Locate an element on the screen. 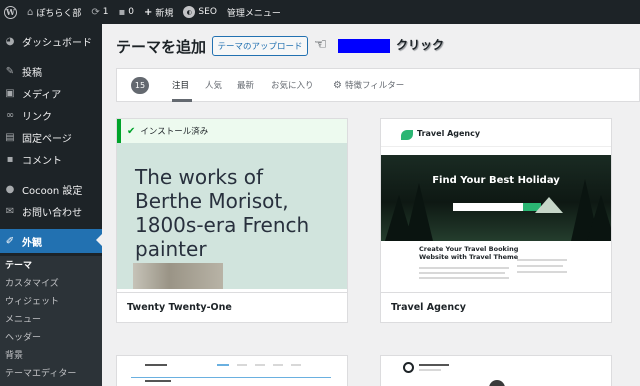  comments-link: ▪ 0 is located at coordinates (127, 12).